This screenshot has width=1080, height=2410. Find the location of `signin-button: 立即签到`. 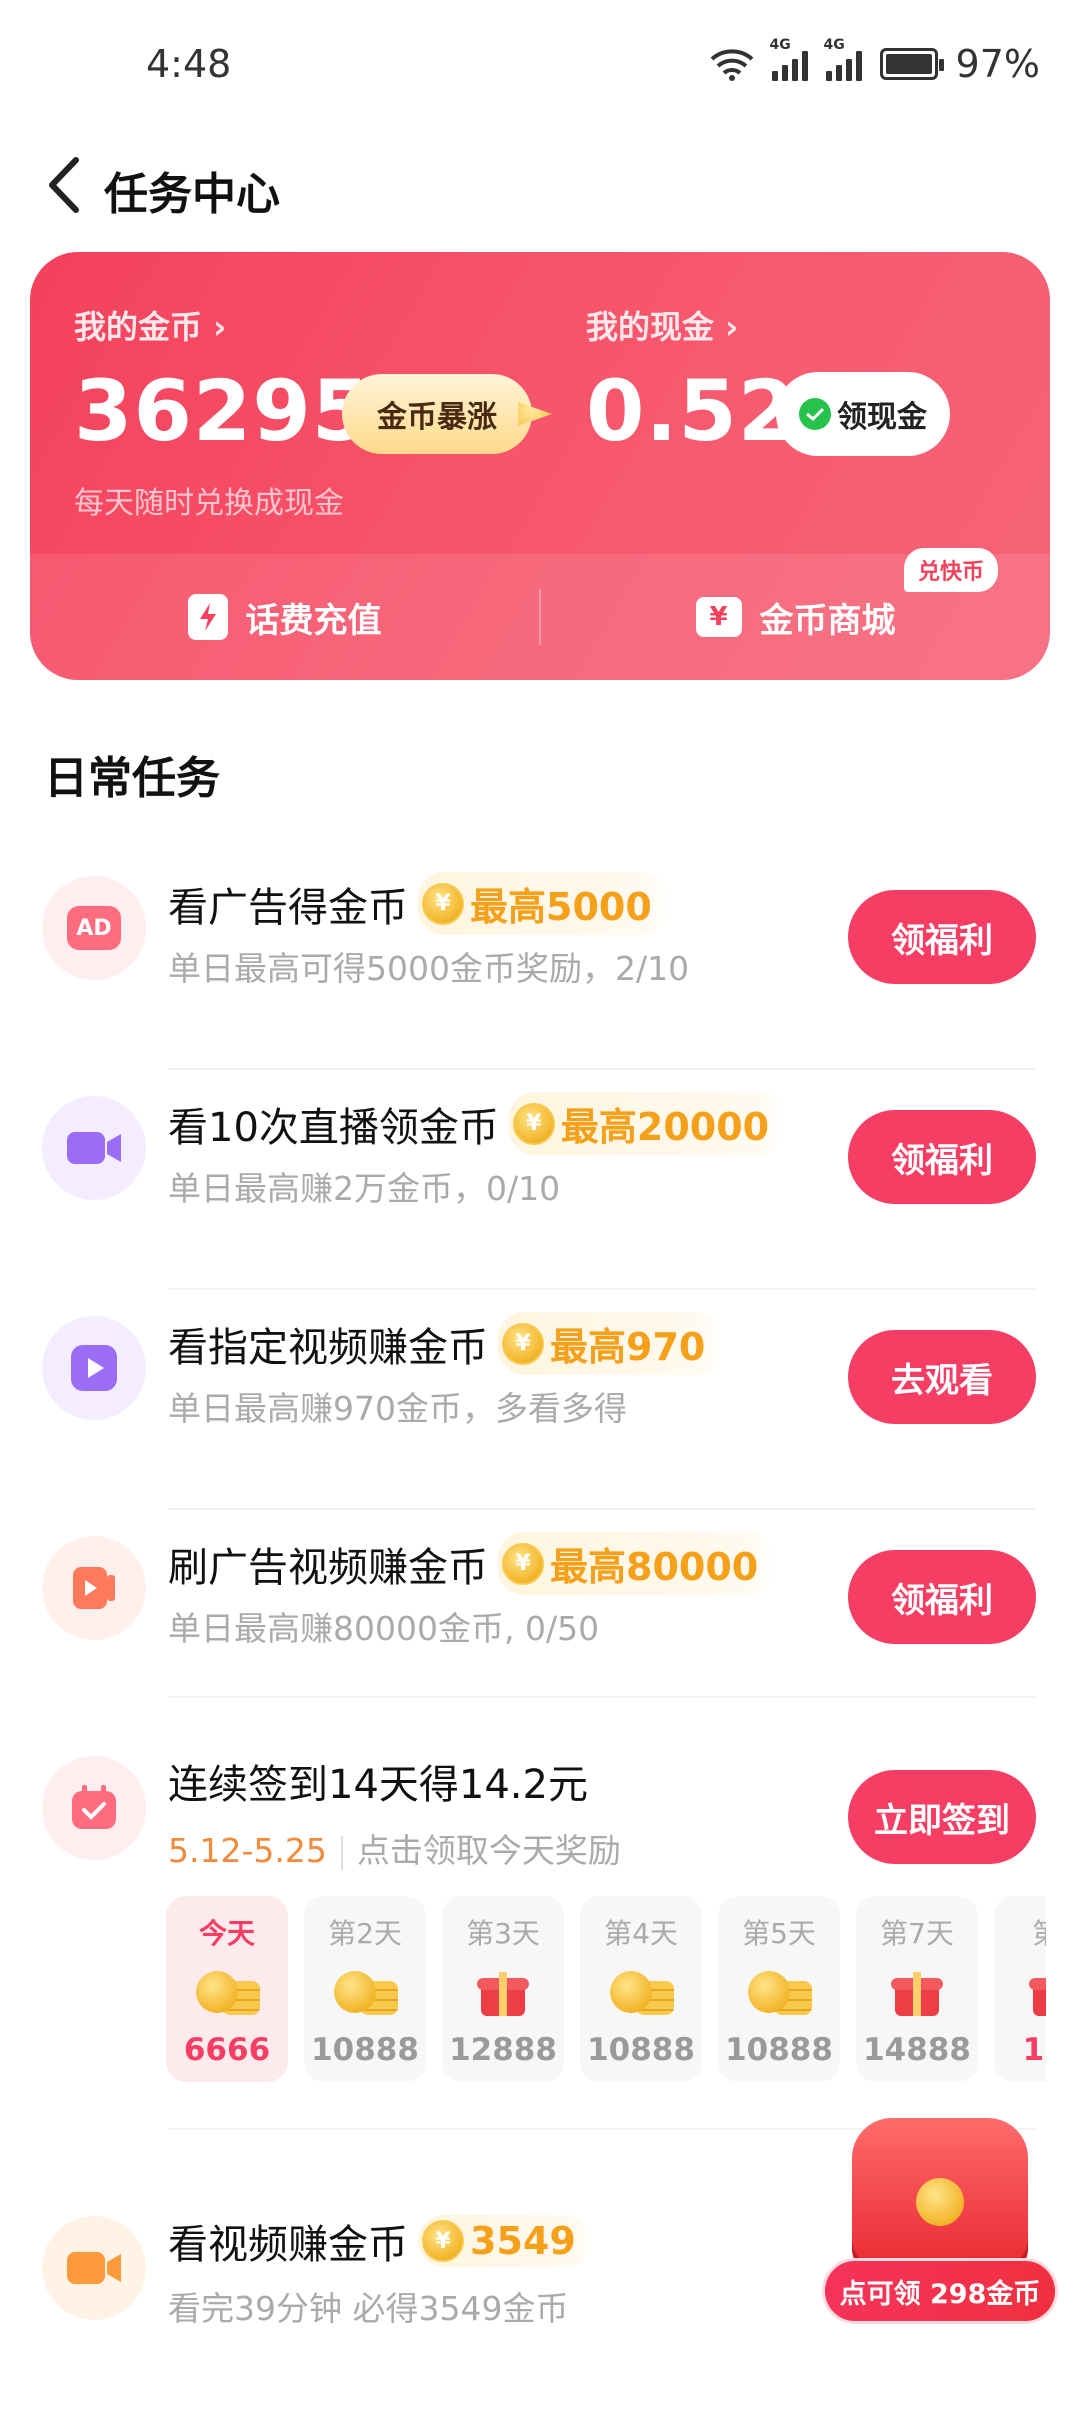

signin-button: 立即签到 is located at coordinates (942, 1817).